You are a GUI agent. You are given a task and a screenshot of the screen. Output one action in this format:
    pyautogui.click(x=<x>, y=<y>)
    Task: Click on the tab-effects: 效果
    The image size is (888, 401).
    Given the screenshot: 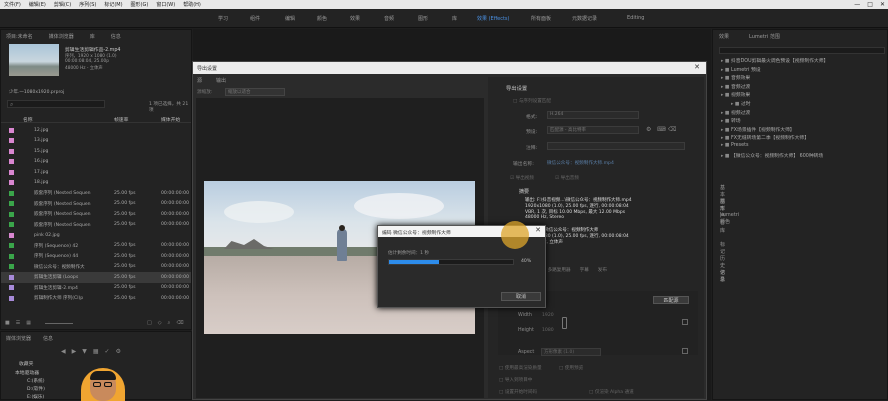 What is the action you would take?
    pyautogui.click(x=724, y=36)
    